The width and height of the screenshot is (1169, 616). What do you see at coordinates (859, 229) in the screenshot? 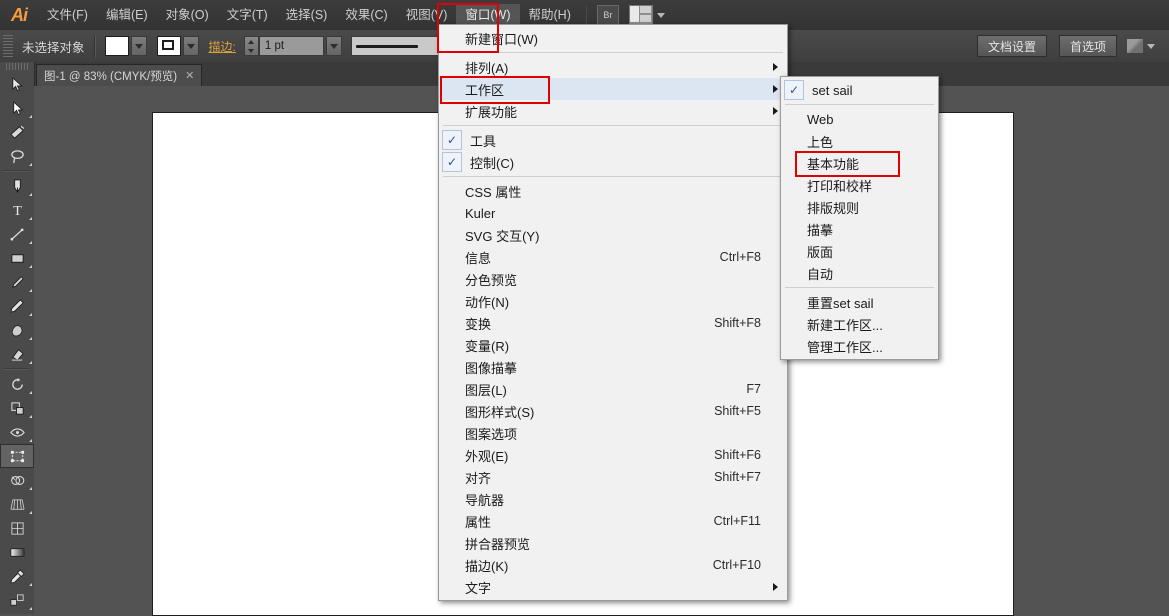
I see `workspace-item-tracing: 描摹` at bounding box center [859, 229].